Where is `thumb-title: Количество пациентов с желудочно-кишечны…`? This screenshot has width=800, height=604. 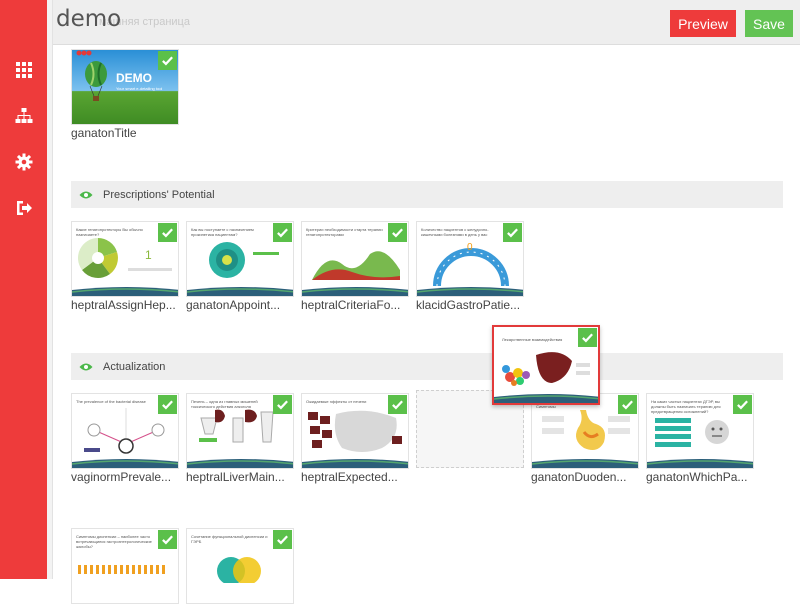 thumb-title: Количество пациентов с желудочно-кишечны… is located at coordinates (455, 232).